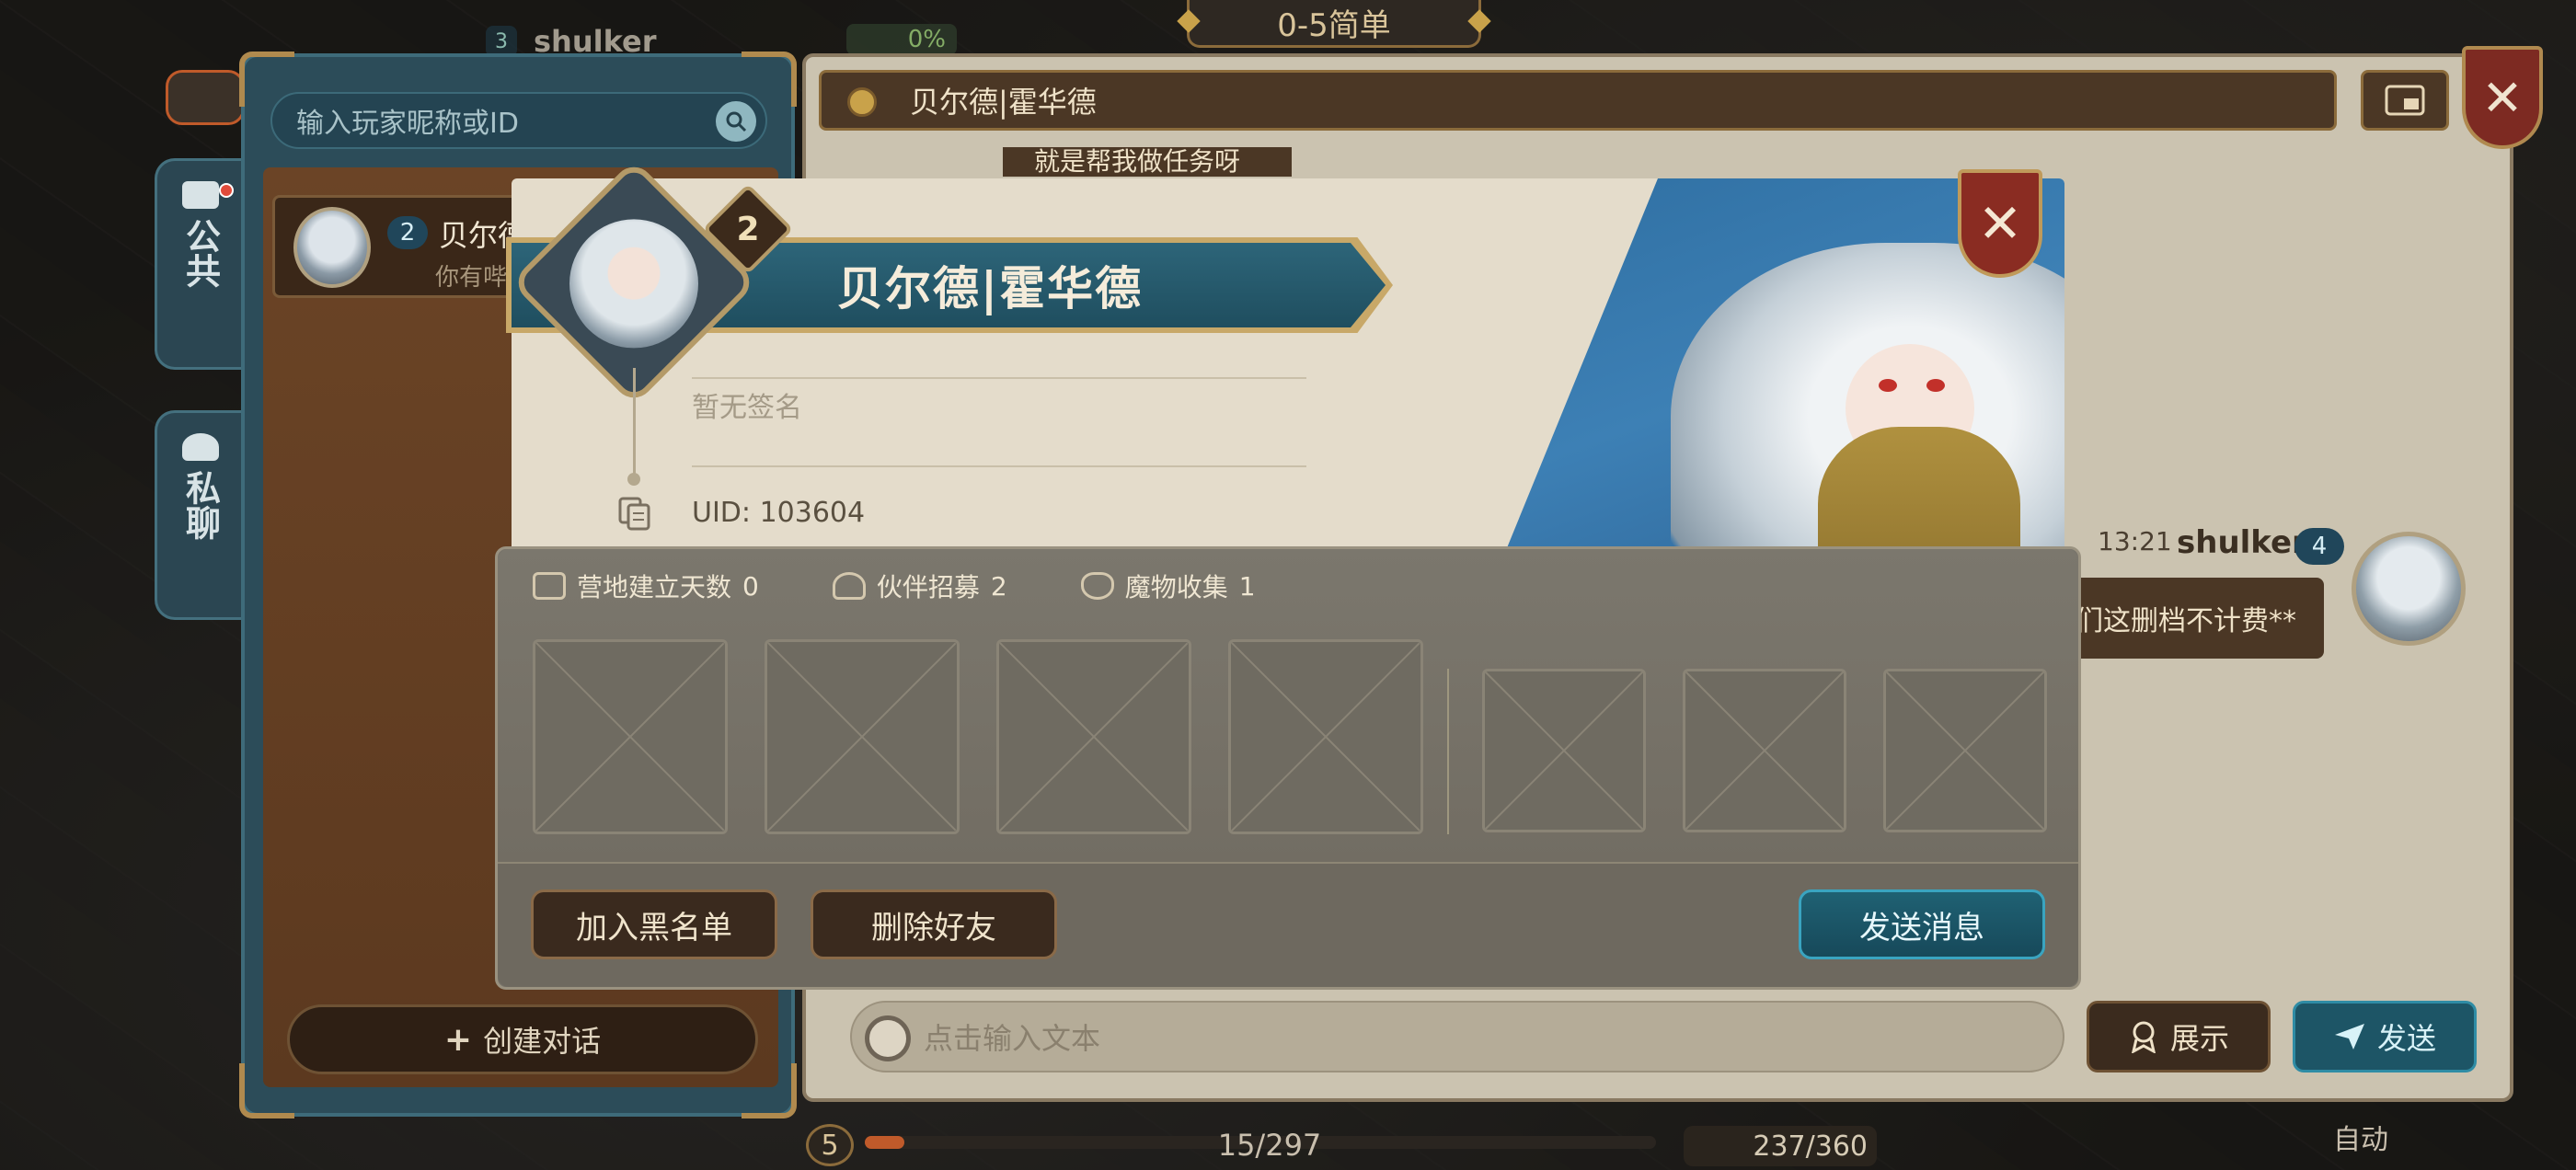 The image size is (2576, 1170). I want to click on chat-partner-icon, so click(862, 102).